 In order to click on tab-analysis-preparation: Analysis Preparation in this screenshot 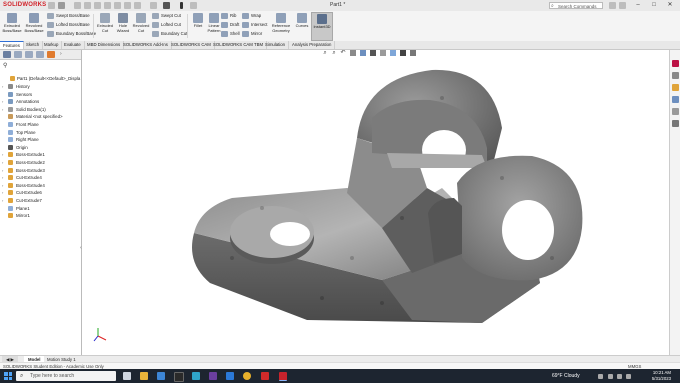, I will do `click(312, 45)`.